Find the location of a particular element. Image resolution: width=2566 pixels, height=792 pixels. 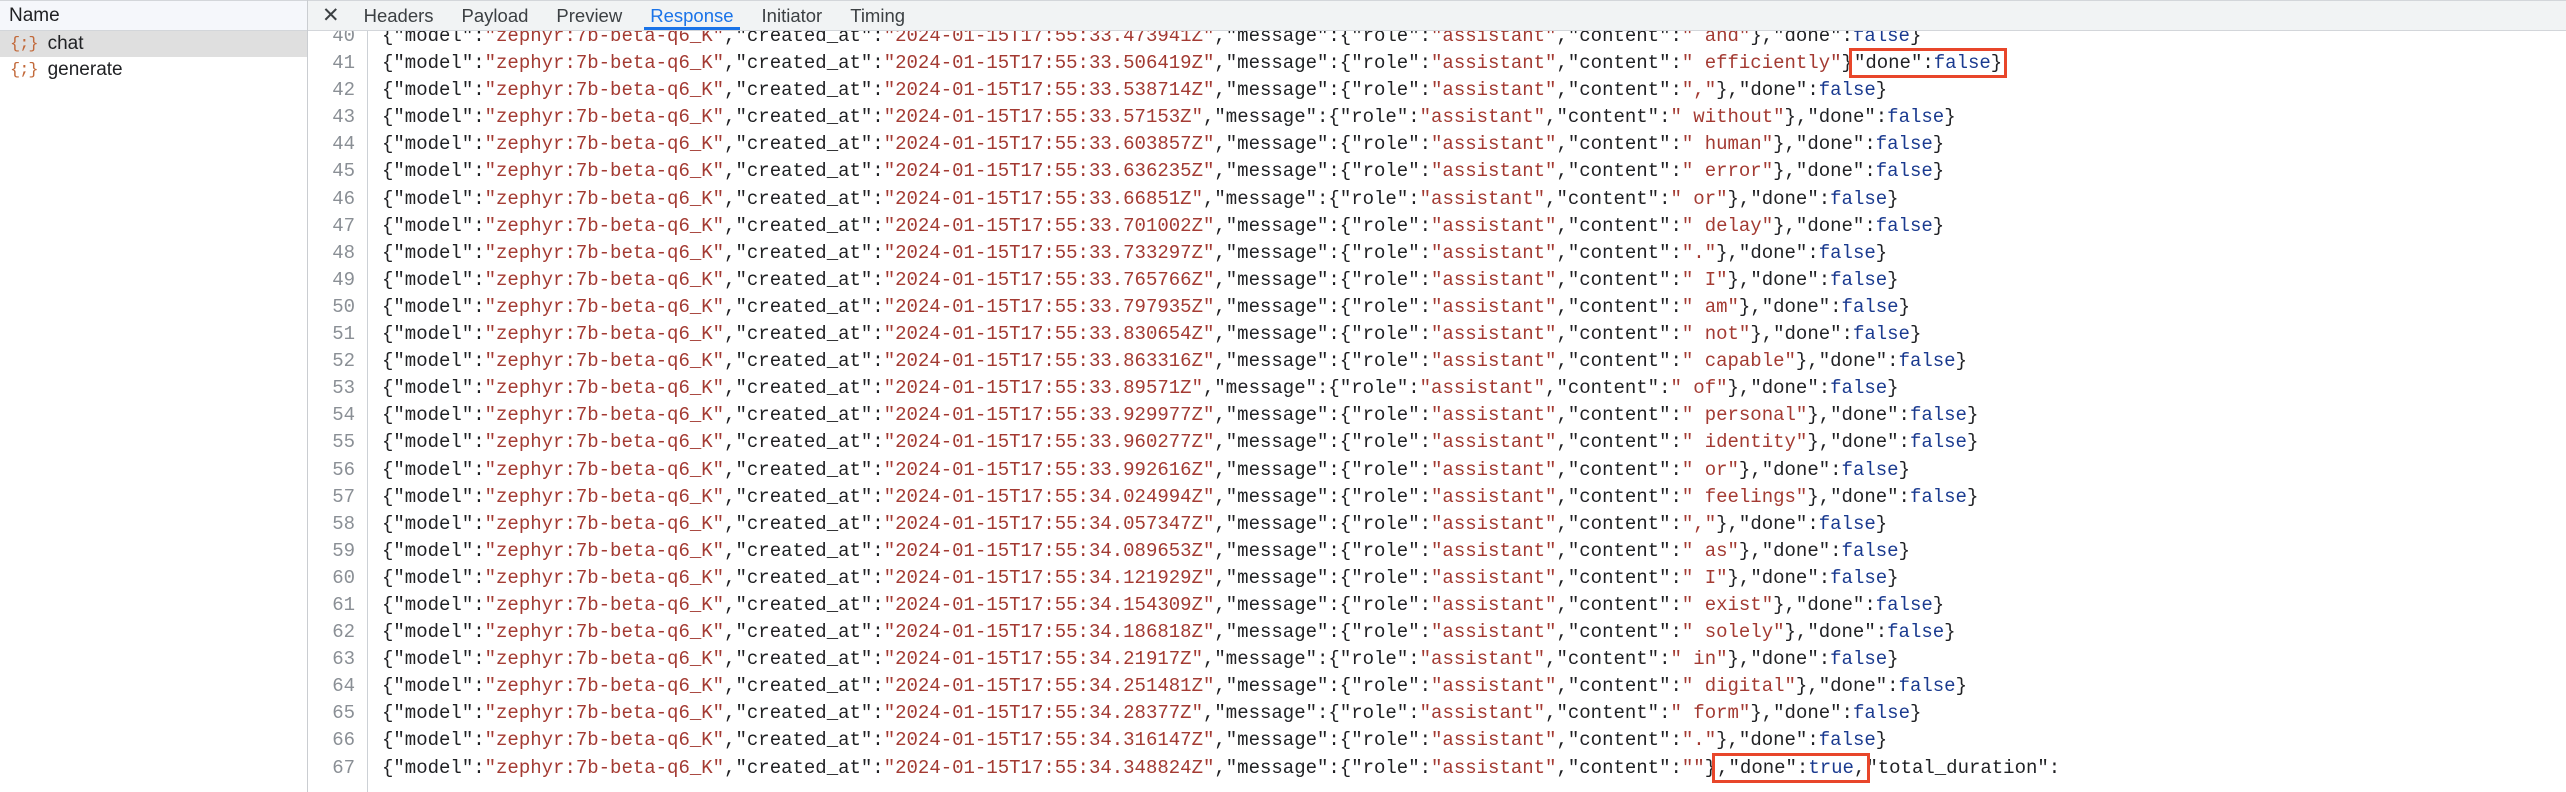

column-header-name: Name is located at coordinates (34, 15).